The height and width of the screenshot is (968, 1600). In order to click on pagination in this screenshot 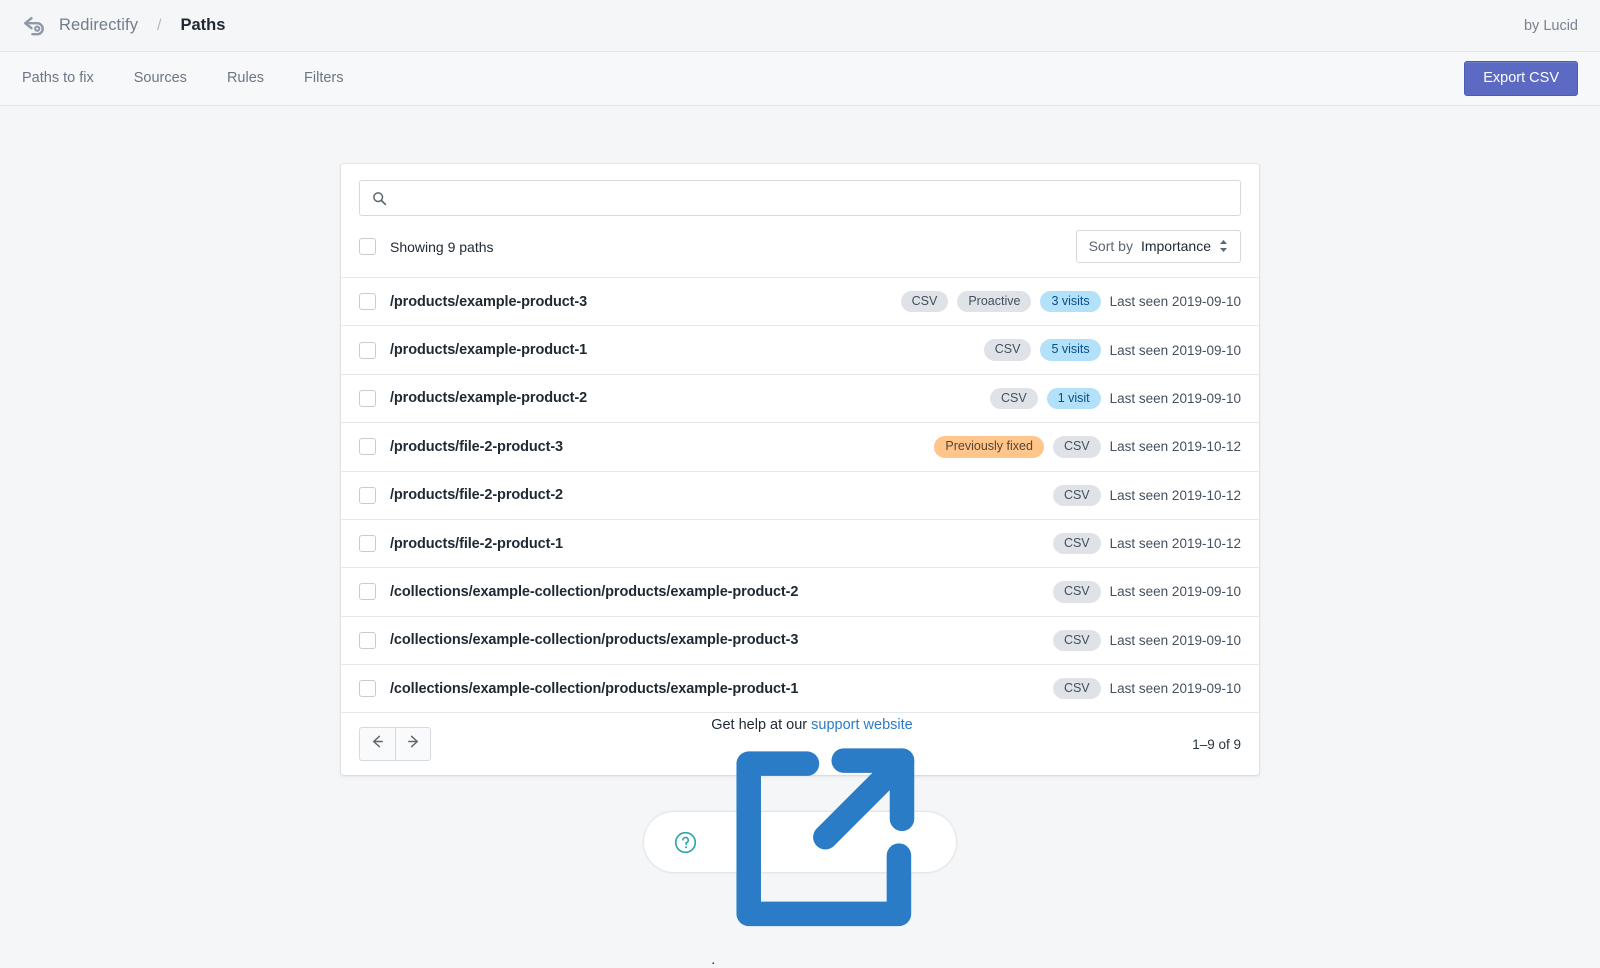, I will do `click(395, 744)`.